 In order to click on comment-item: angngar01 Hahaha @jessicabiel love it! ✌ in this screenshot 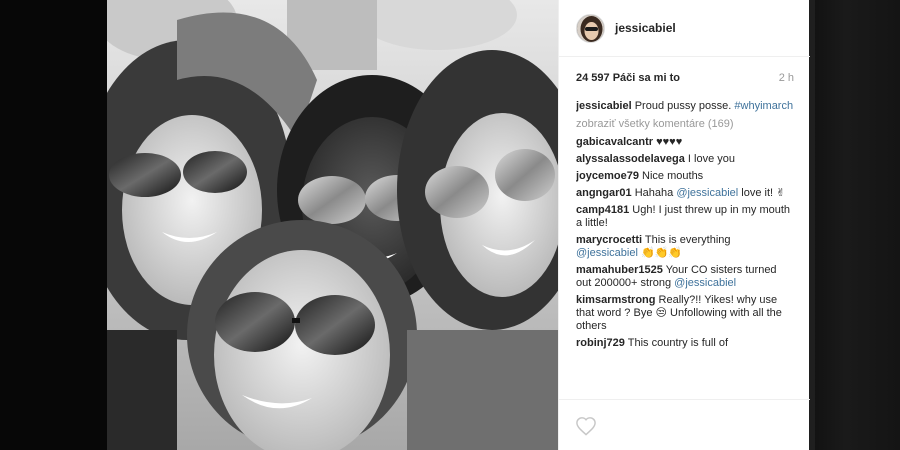, I will do `click(685, 193)`.